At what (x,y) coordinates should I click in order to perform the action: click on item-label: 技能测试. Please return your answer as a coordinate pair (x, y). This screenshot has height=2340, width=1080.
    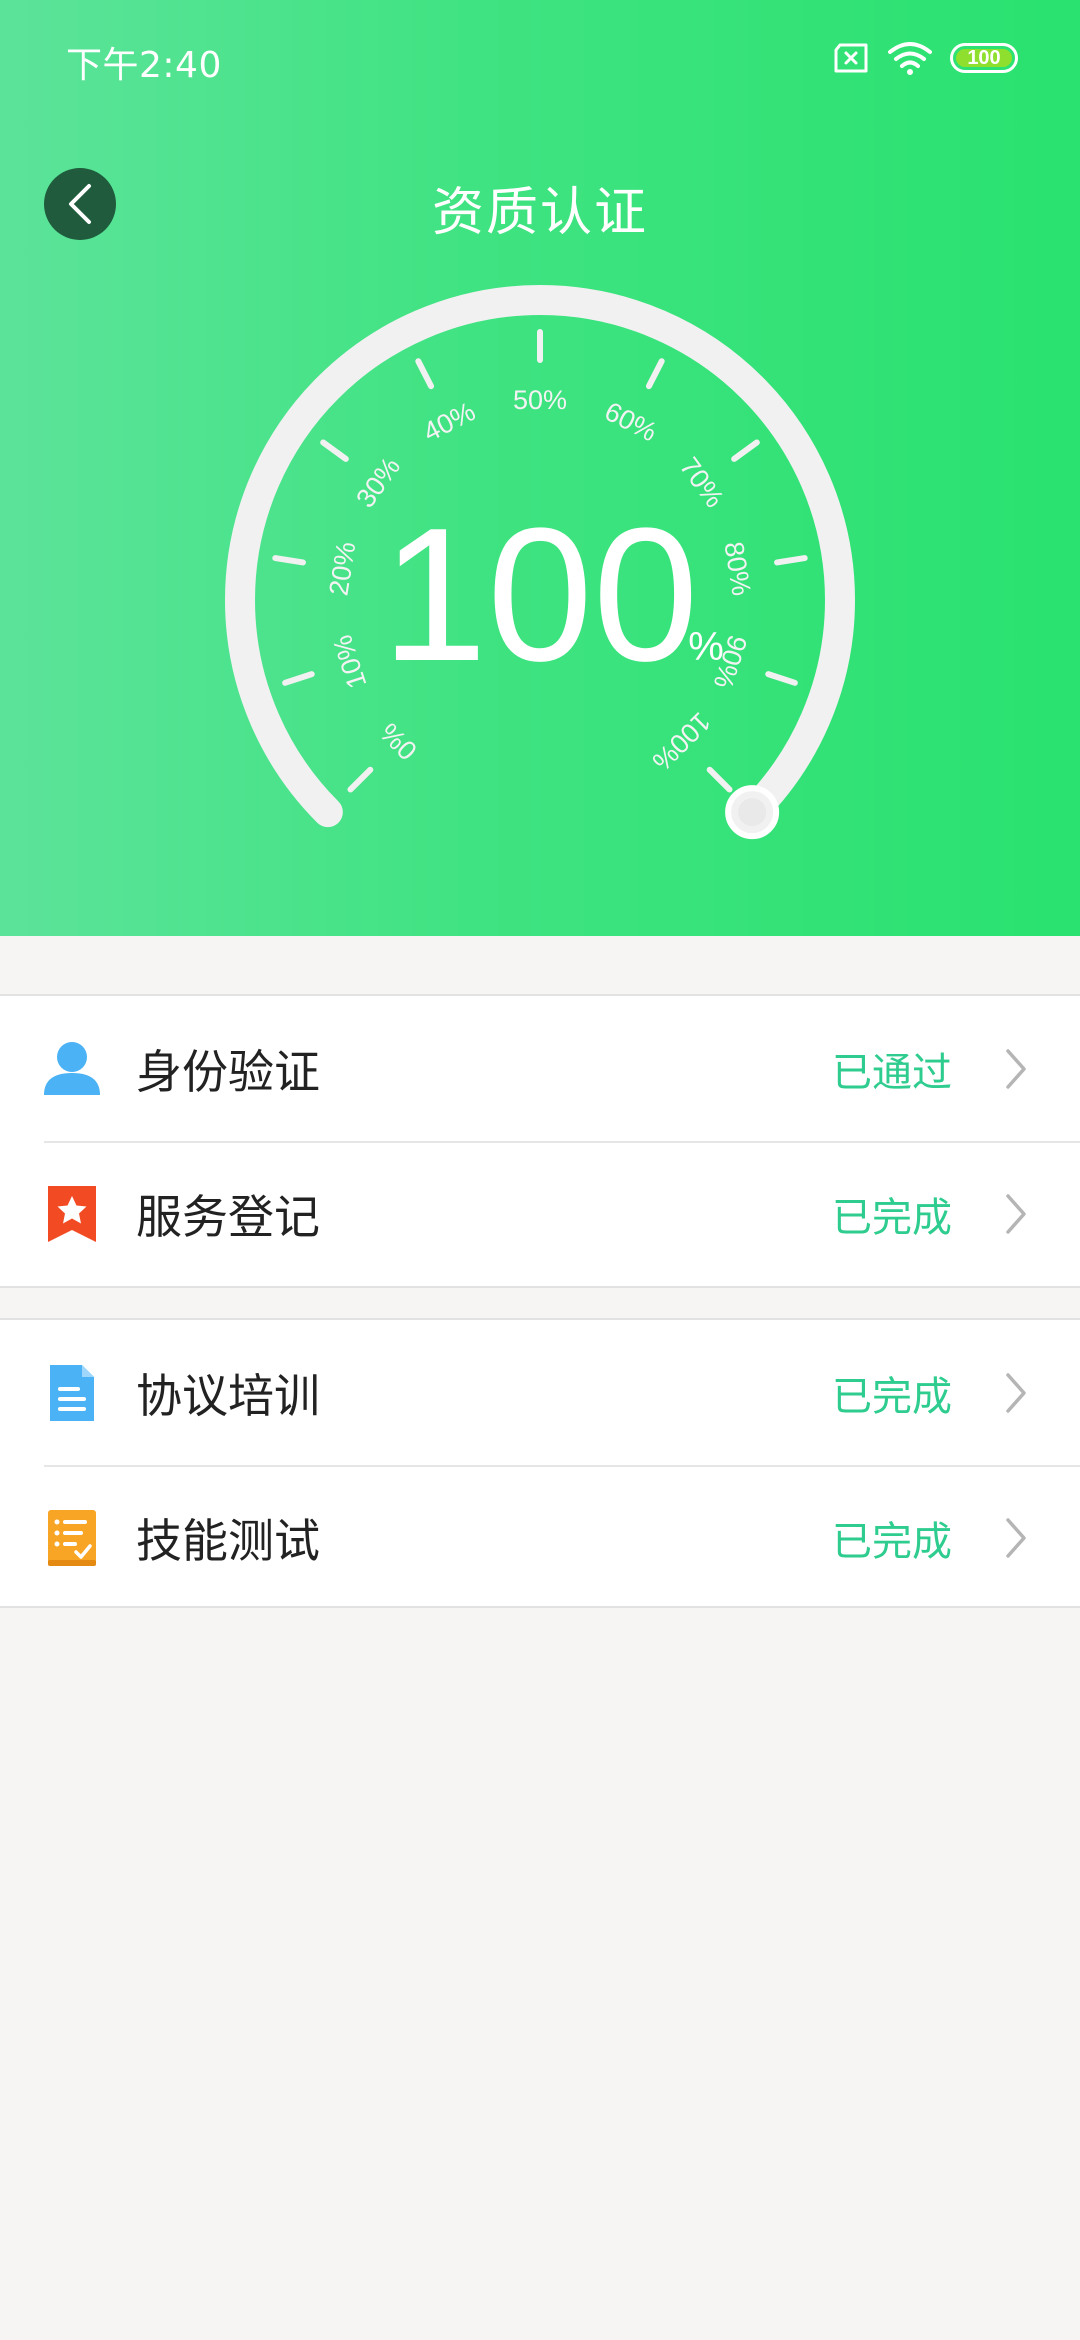
    Looking at the image, I should click on (228, 1540).